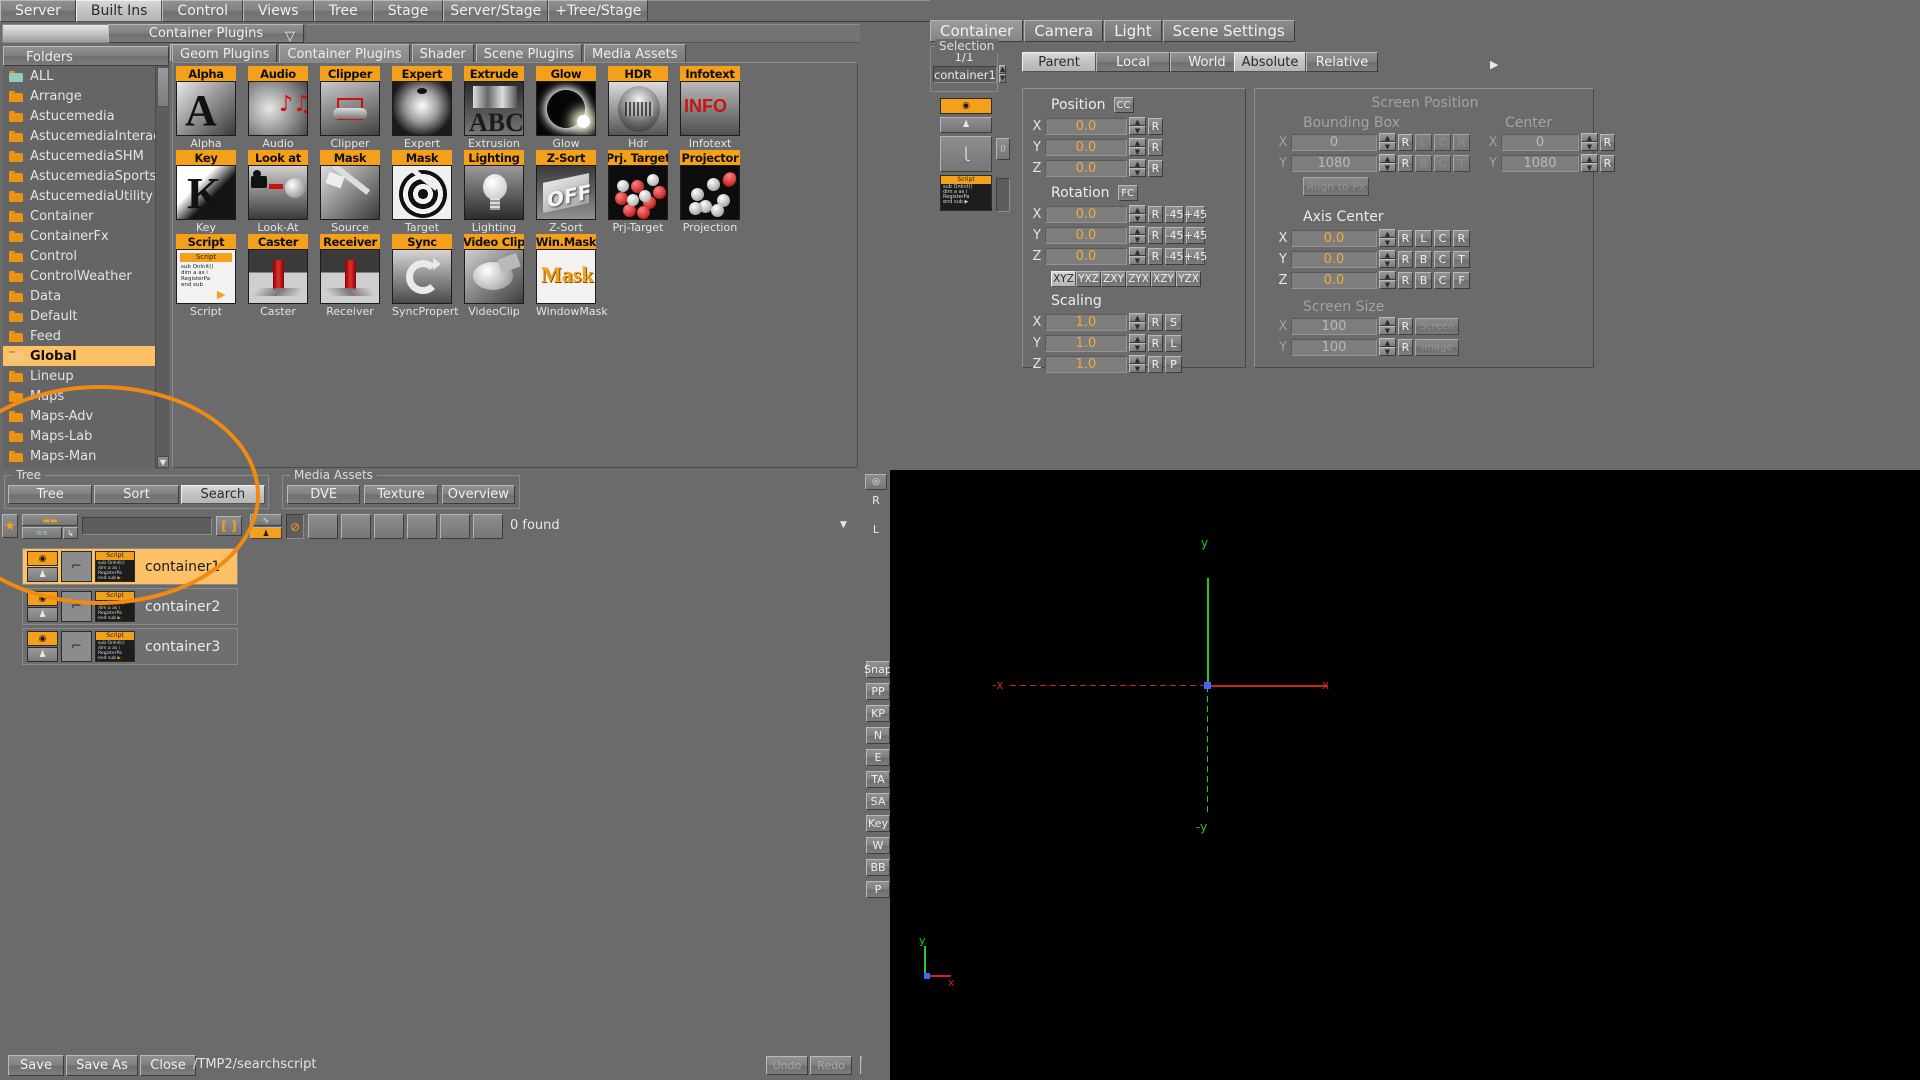 This screenshot has height=1080, width=1920. What do you see at coordinates (488, 526) in the screenshot?
I see `layout-mode-6-icon` at bounding box center [488, 526].